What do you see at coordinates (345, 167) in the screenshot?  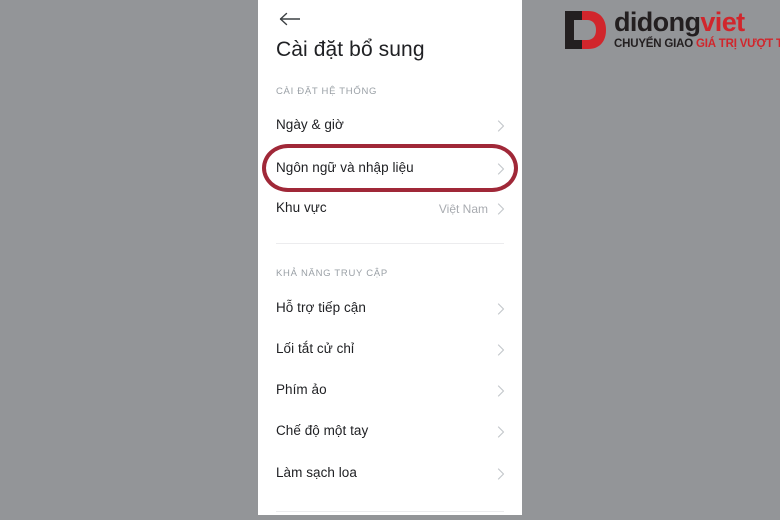 I see `row-label: Ngôn ngữ và nhập liệu` at bounding box center [345, 167].